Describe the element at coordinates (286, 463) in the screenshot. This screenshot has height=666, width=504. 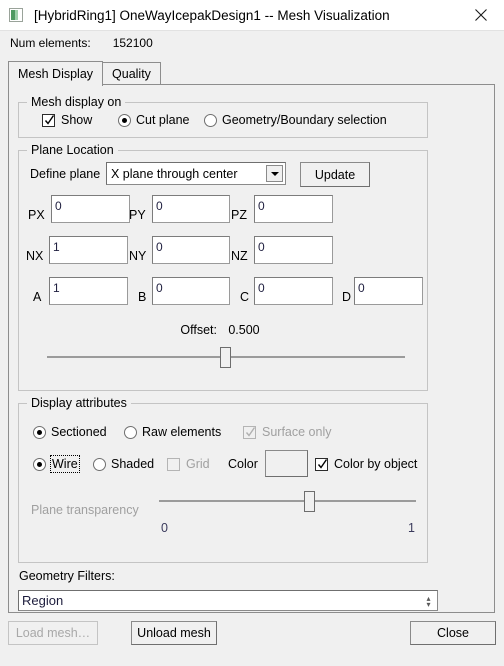
I see `color-swatch` at that location.